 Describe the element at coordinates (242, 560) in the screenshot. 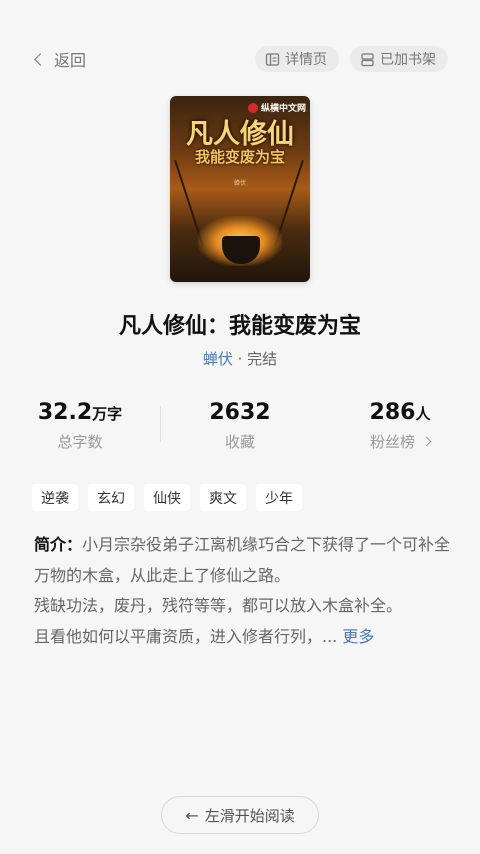

I see `intro-line1: 小月宗杂役弟子江离机缘巧合之下获得了一个可补全万物的木盒，从此走上了修仙之路。` at that location.